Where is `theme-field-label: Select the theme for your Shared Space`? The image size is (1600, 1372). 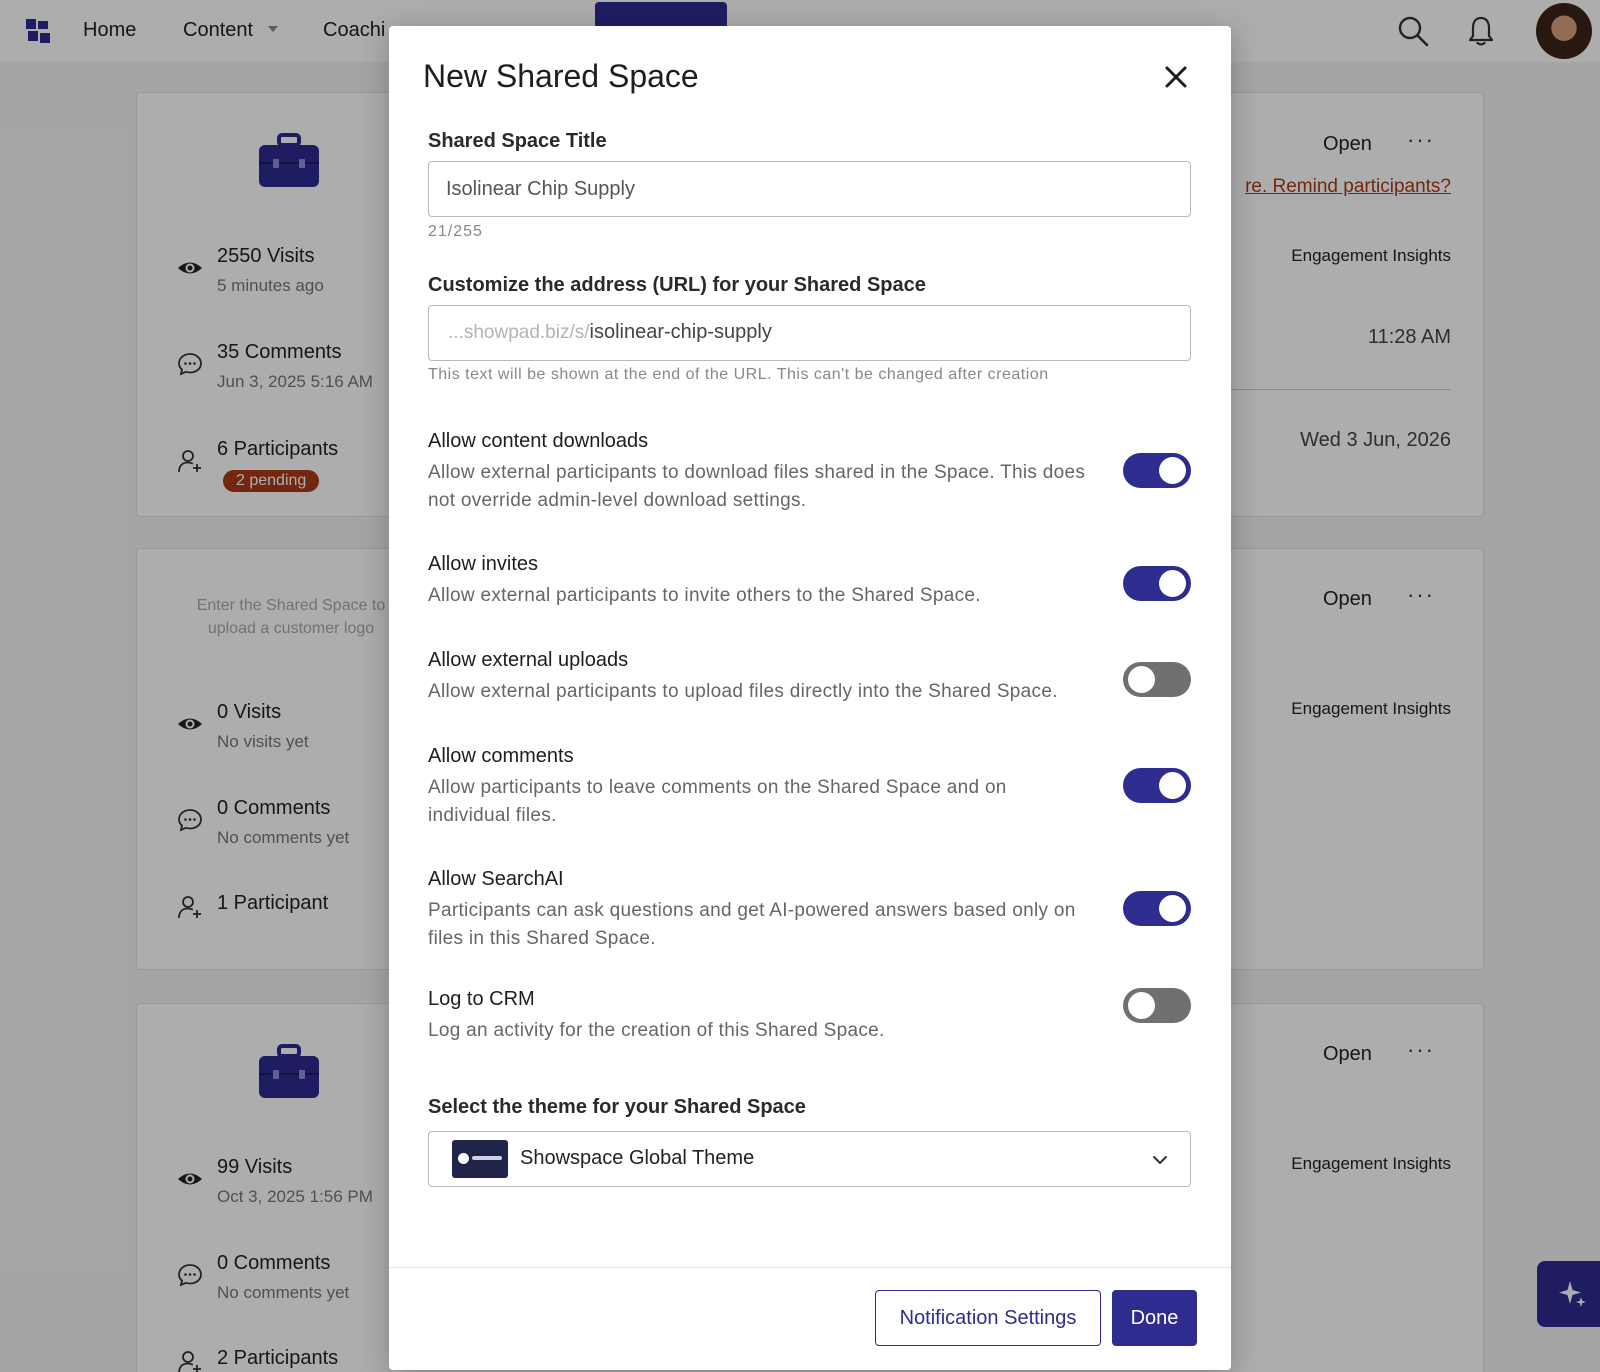 theme-field-label: Select the theme for your Shared Space is located at coordinates (617, 1107).